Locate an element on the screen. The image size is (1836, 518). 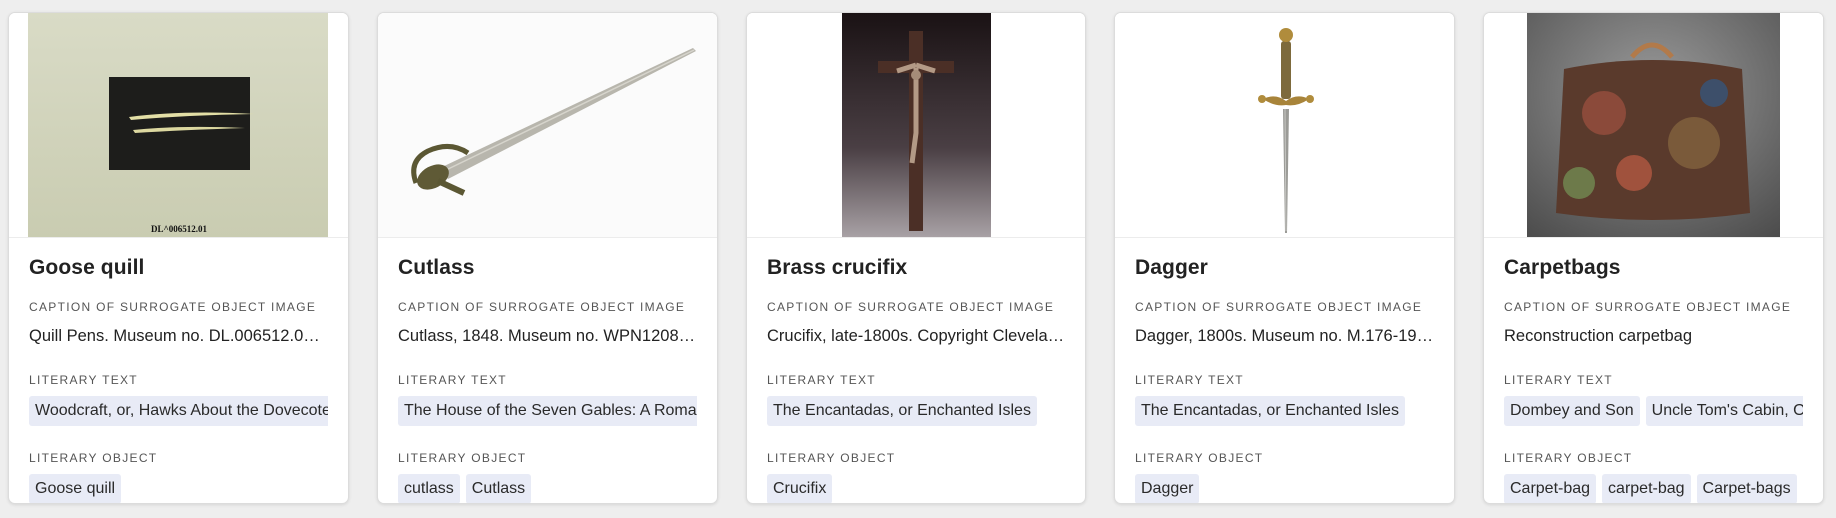
literary-object-tags: cutlass Cutlass is located at coordinates (547, 488).